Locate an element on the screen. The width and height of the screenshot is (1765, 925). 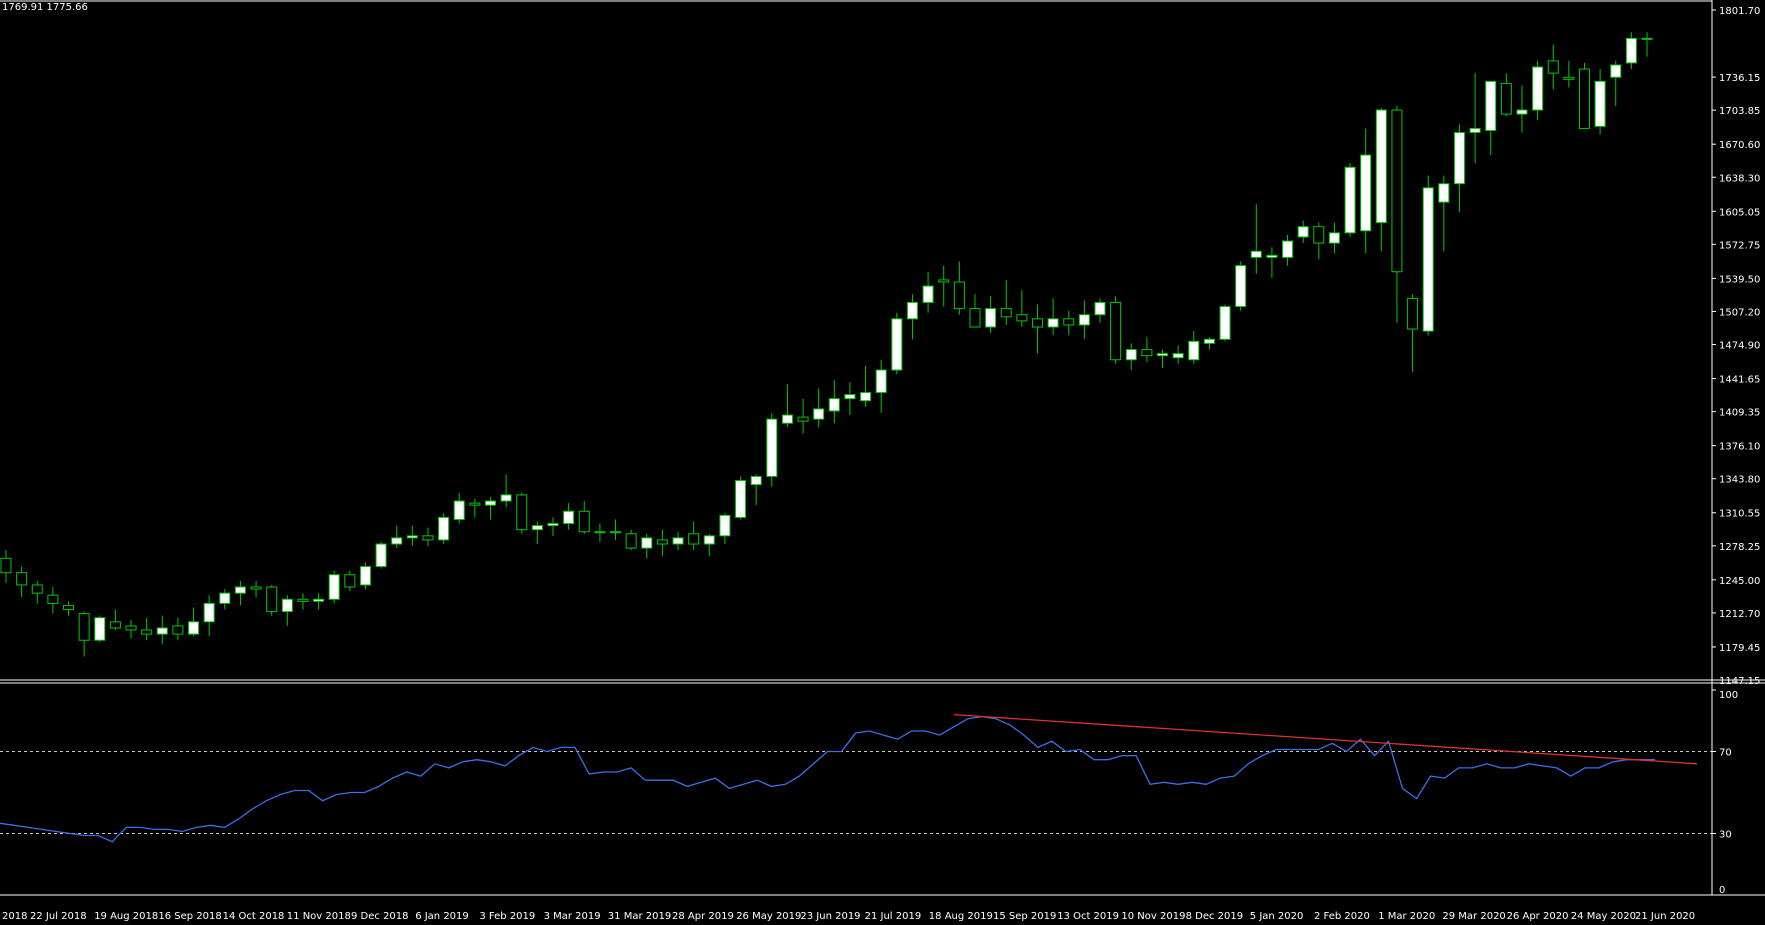
date-tick-label: 9 Dec 2018 is located at coordinates (380, 916).